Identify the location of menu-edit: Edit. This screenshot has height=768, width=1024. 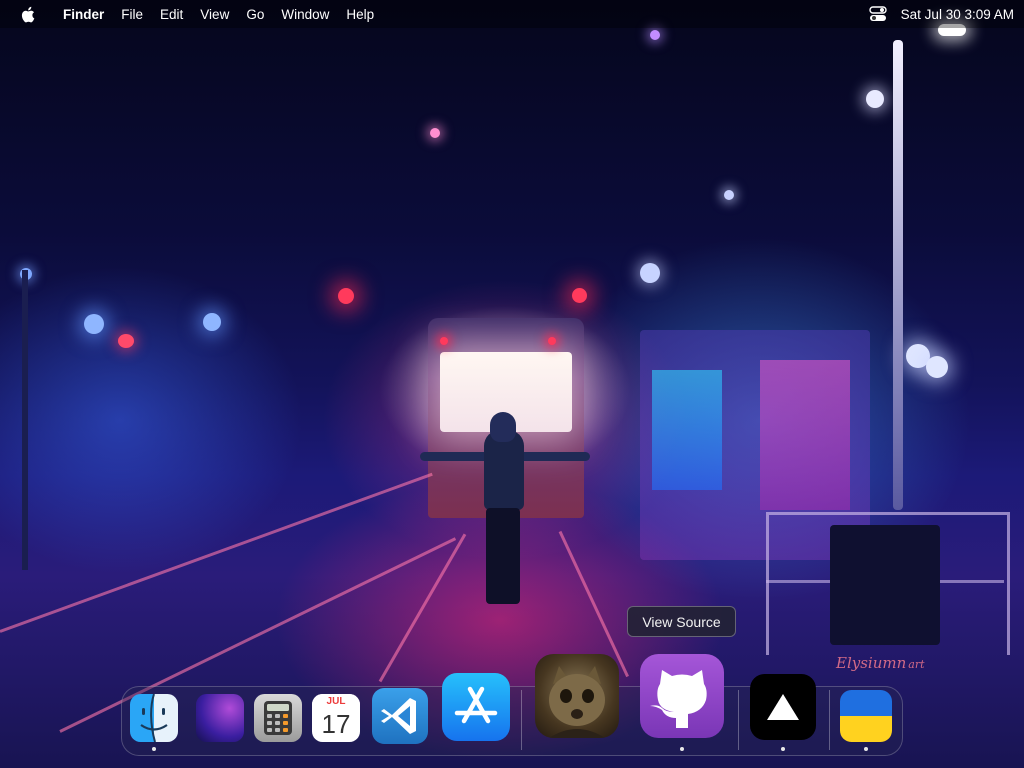
(171, 14).